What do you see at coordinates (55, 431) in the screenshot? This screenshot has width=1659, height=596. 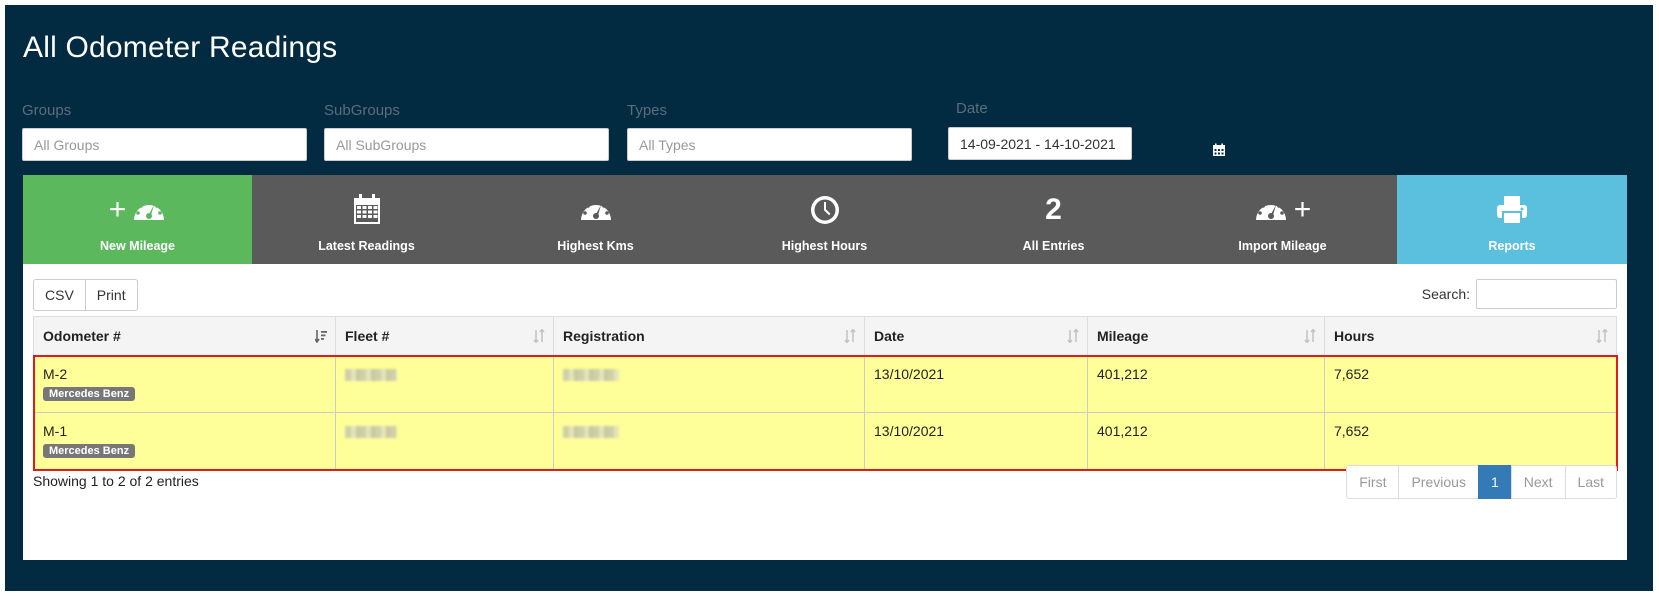 I see `odometer-number: M-1` at bounding box center [55, 431].